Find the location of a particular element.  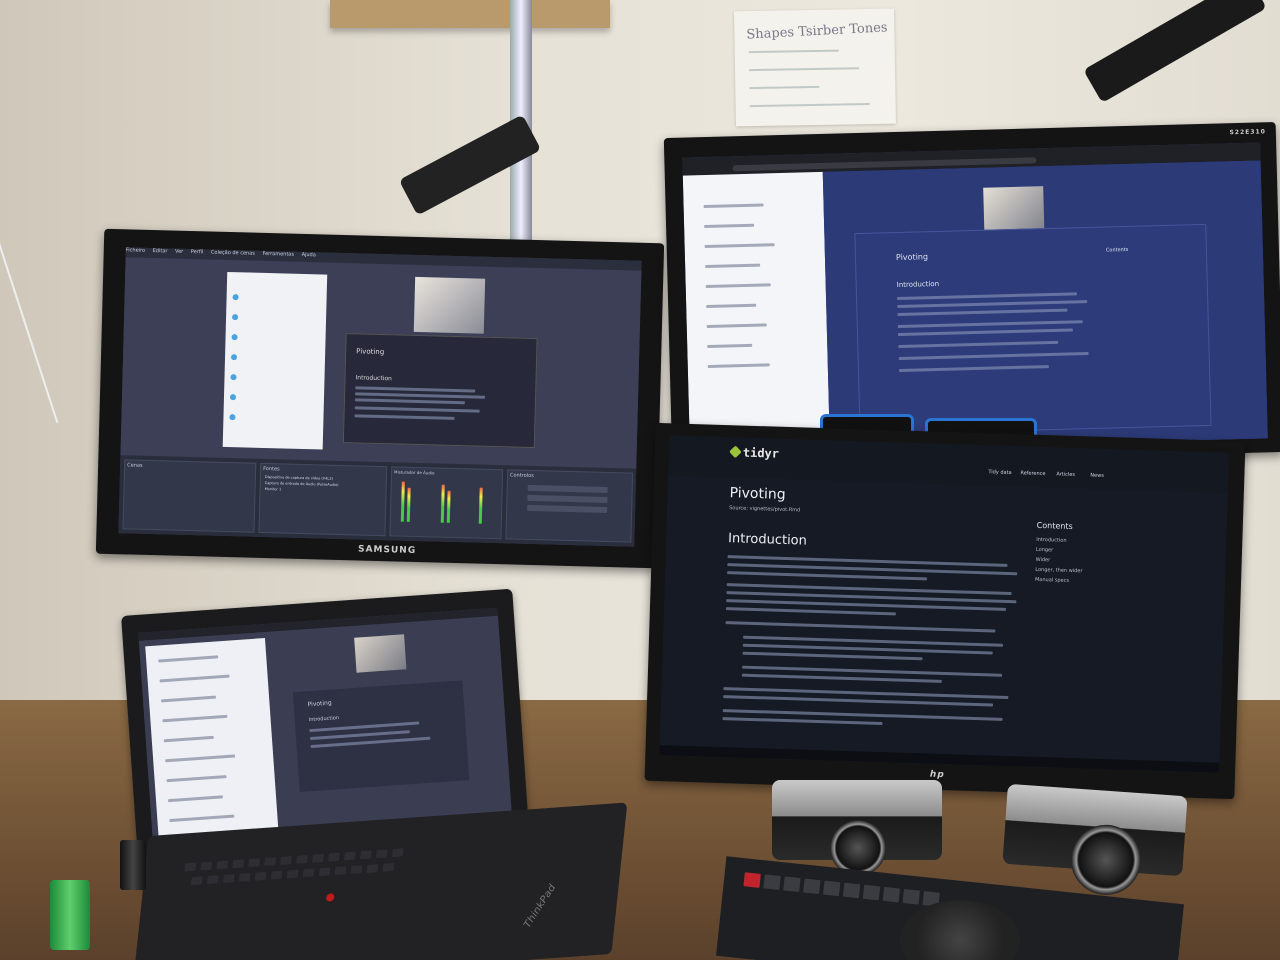

toc-item: Longer is located at coordinates (1044, 550).